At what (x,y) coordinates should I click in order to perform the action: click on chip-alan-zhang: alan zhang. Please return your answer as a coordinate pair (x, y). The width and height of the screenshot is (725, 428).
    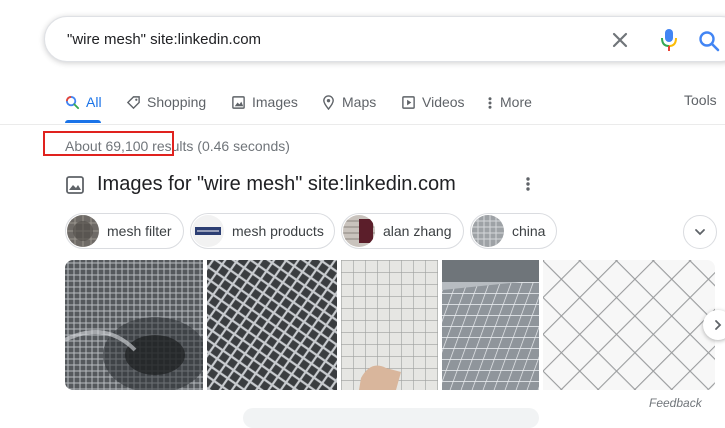
    Looking at the image, I should click on (402, 231).